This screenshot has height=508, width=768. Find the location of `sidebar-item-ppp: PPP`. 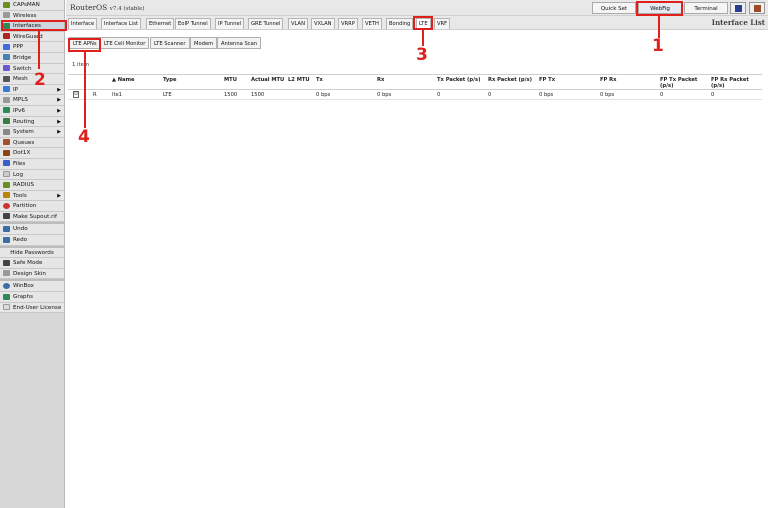

sidebar-item-ppp: PPP is located at coordinates (32, 47).